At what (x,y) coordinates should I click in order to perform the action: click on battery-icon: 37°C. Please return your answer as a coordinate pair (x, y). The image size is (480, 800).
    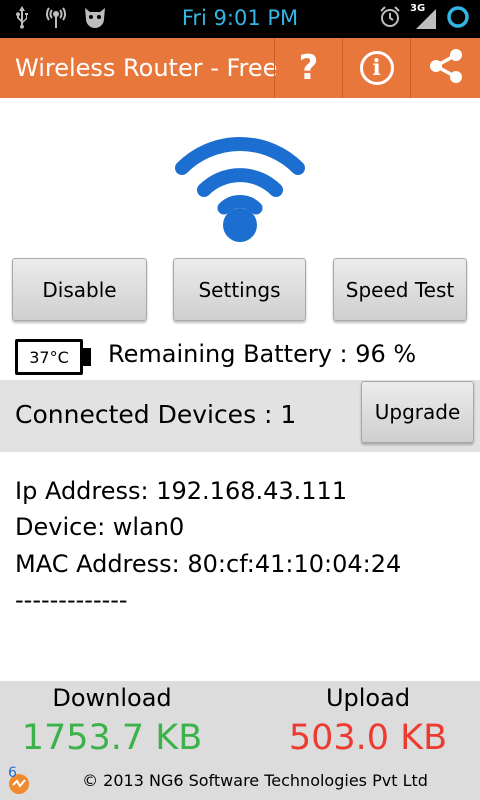
    Looking at the image, I should click on (53, 357).